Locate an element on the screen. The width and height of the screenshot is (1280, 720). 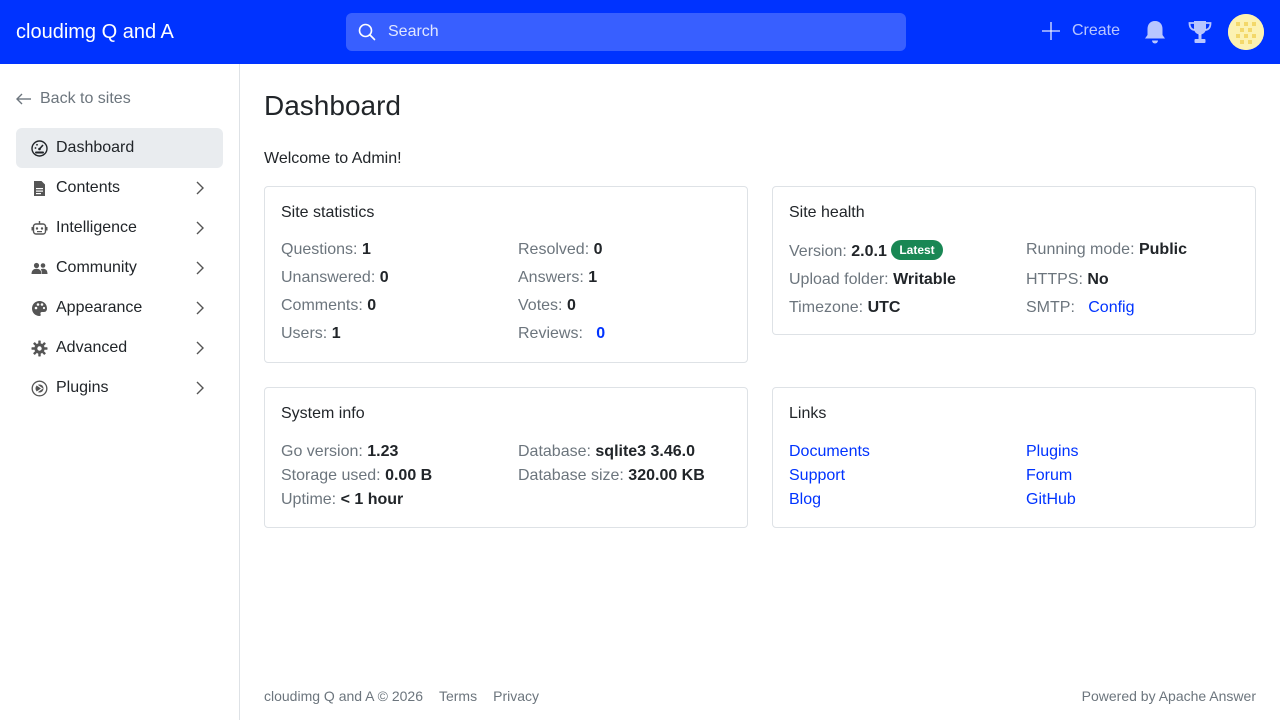
latest-badge: Latest is located at coordinates (917, 250).